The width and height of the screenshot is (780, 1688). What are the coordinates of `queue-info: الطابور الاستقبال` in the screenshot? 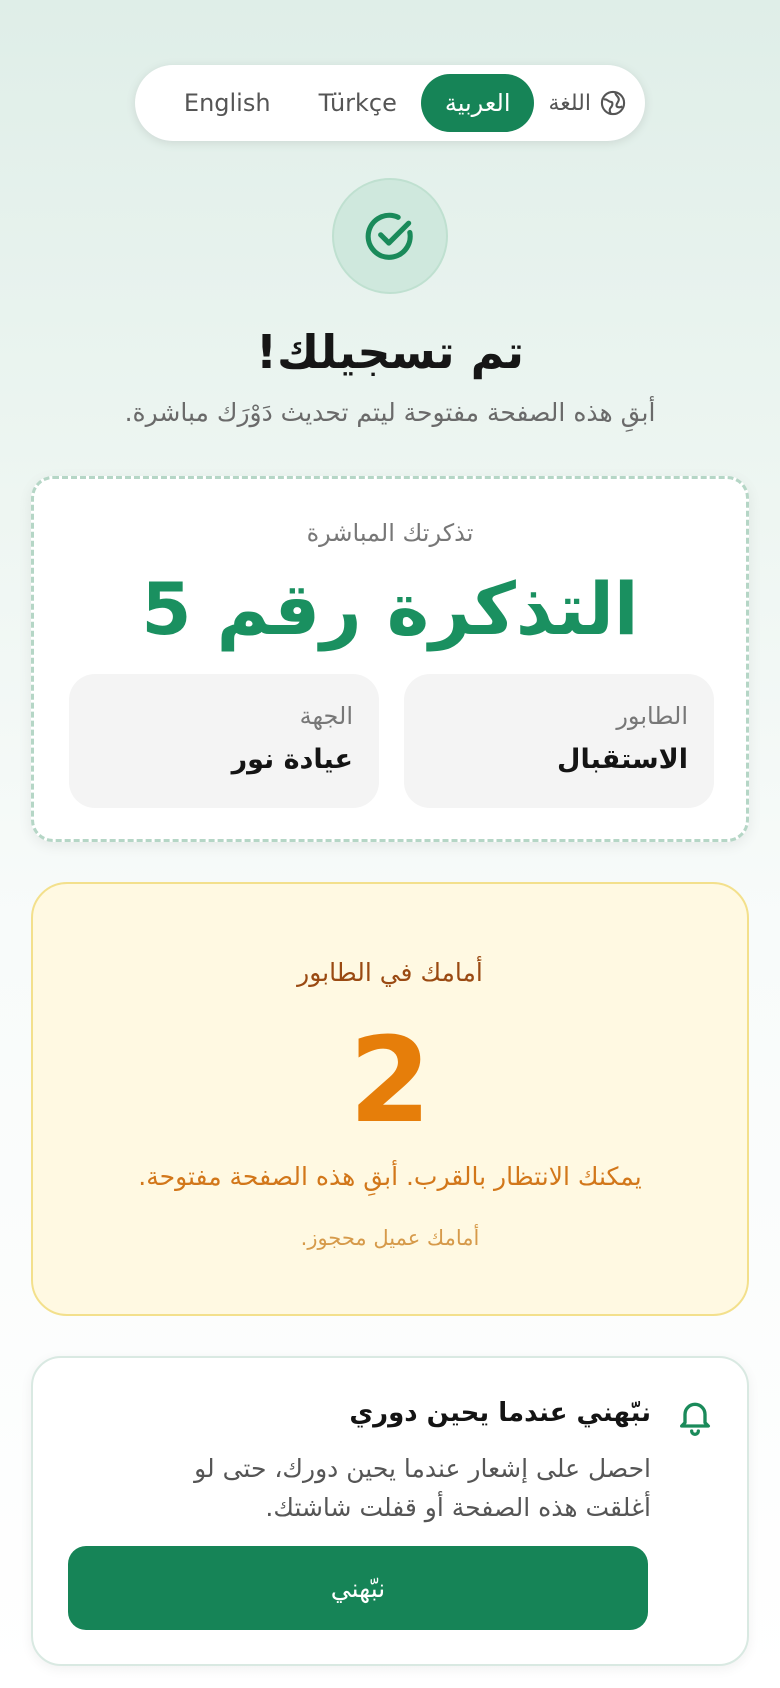 It's located at (559, 741).